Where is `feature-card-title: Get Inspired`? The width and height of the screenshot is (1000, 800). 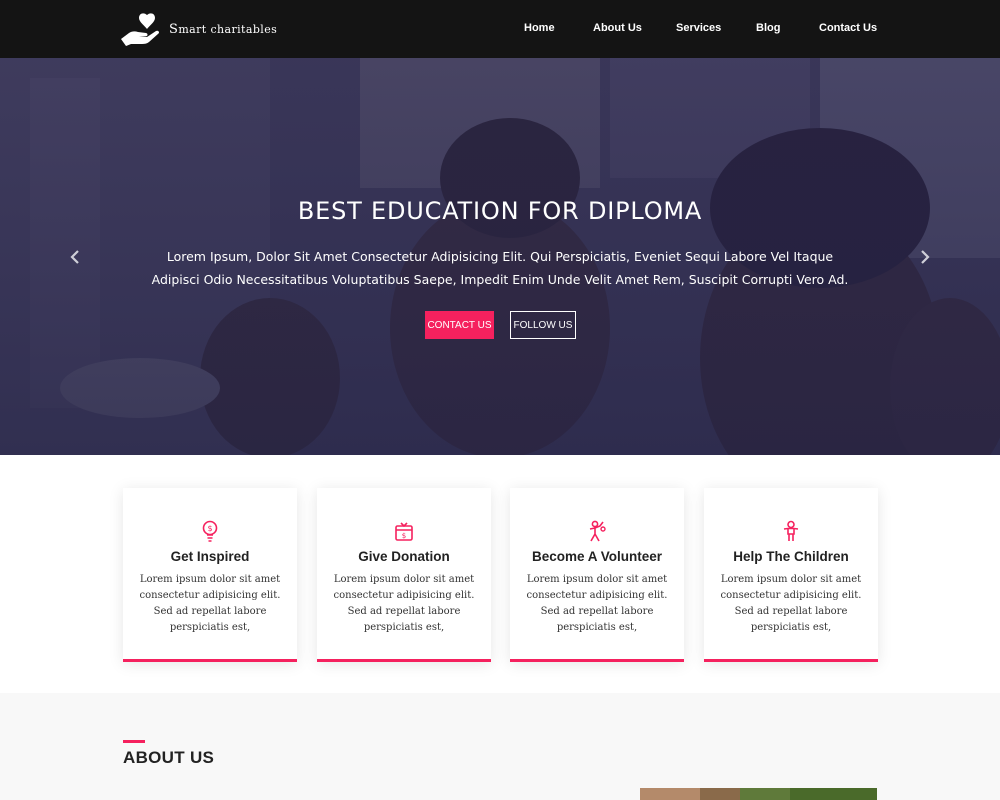
feature-card-title: Get Inspired is located at coordinates (210, 556).